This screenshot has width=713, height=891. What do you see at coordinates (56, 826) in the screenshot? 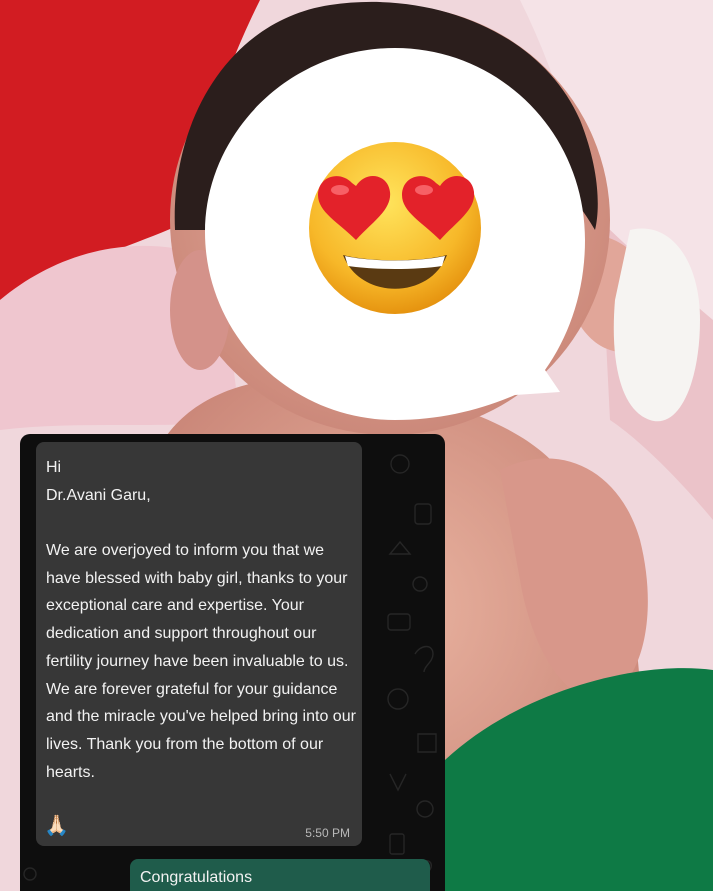
I see `folded-hands-icon: 🙏🏻` at bounding box center [56, 826].